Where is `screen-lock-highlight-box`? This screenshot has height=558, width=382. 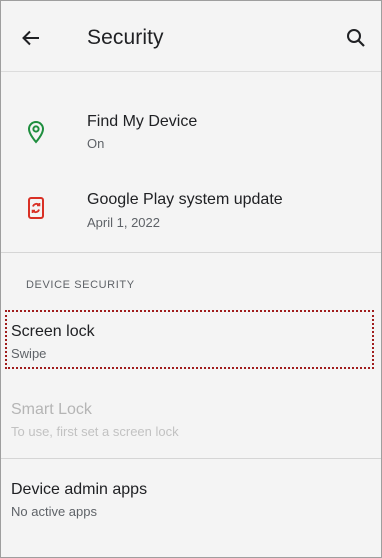 screen-lock-highlight-box is located at coordinates (189, 339).